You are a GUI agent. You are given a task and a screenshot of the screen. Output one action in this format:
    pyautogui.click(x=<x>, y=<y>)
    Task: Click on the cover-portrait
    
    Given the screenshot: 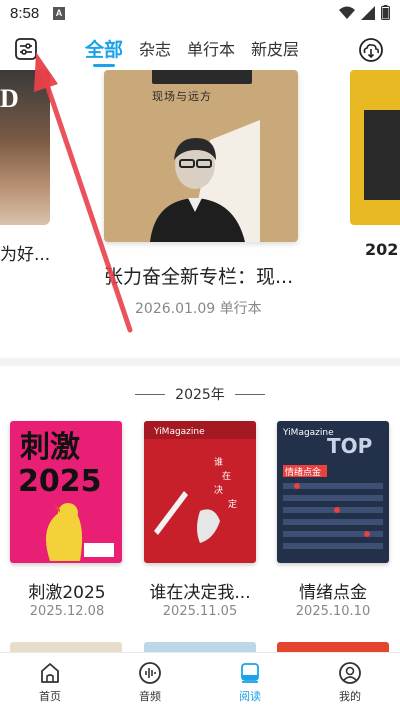 What is the action you would take?
    pyautogui.click(x=205, y=181)
    